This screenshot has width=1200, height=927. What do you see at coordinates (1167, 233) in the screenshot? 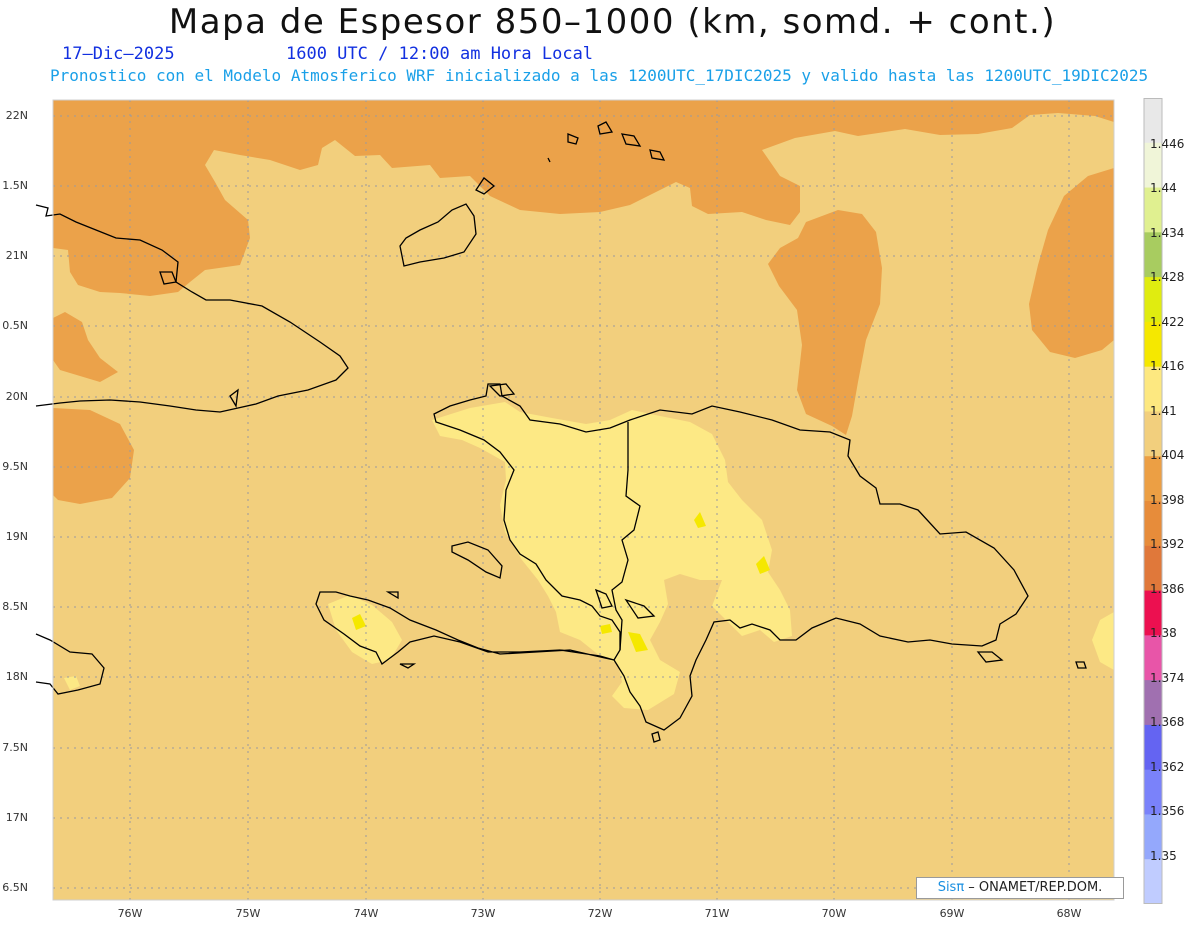
I see `colorbar-label: 1.434` at bounding box center [1167, 233].